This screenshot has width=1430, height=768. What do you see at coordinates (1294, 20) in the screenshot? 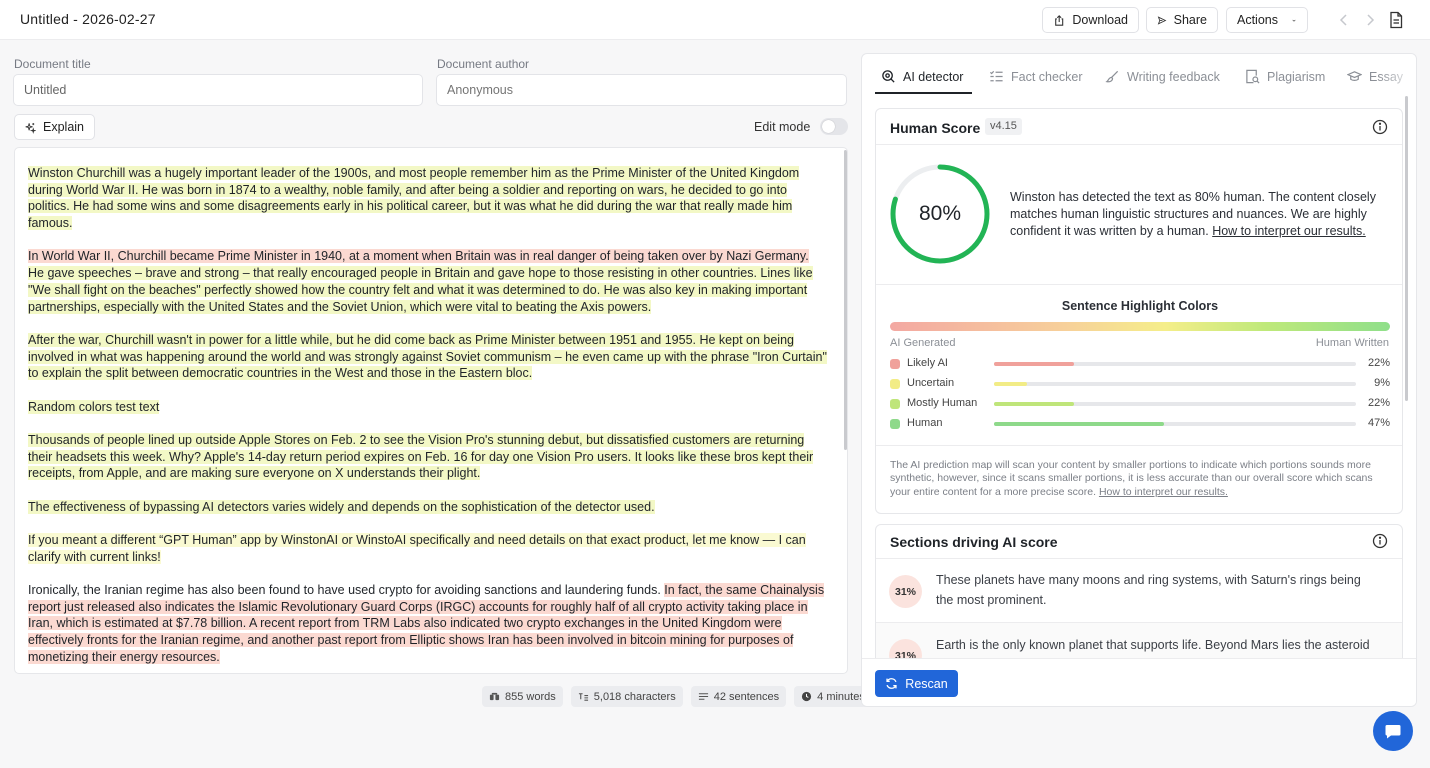
I see `chevron-down-icon` at bounding box center [1294, 20].